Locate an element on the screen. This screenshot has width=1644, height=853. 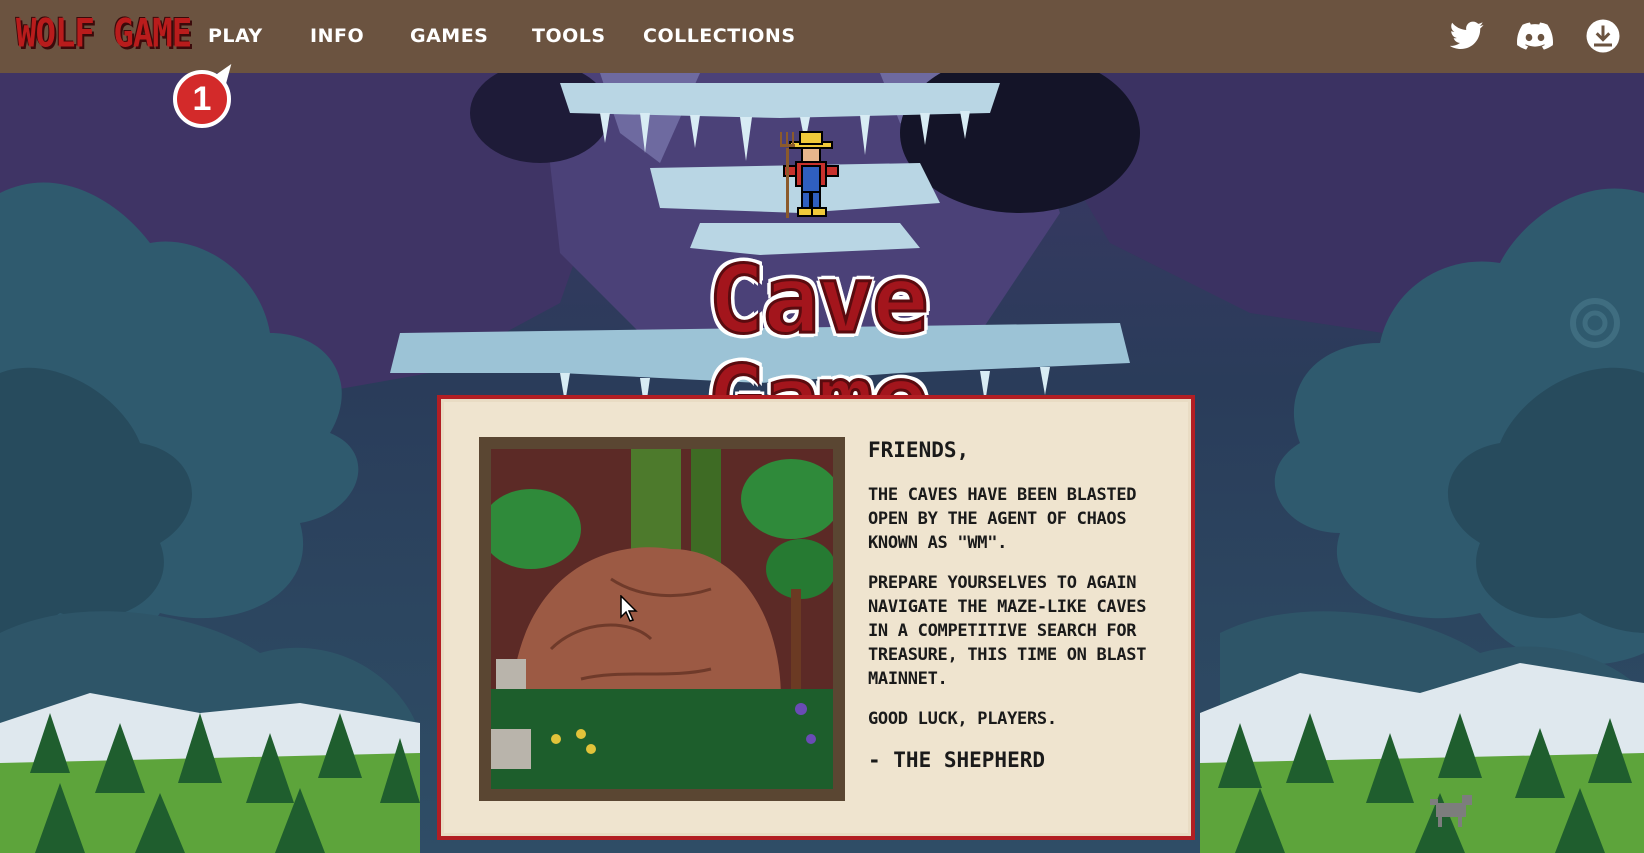
cave-image-frame is located at coordinates (662, 619).